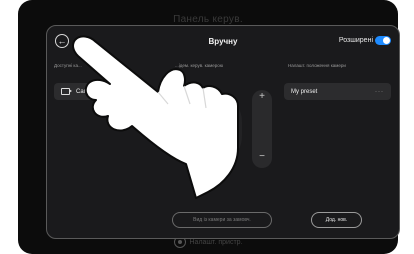  Describe the element at coordinates (211, 129) in the screenshot. I see `pan-tilt-joystick: ›` at that location.